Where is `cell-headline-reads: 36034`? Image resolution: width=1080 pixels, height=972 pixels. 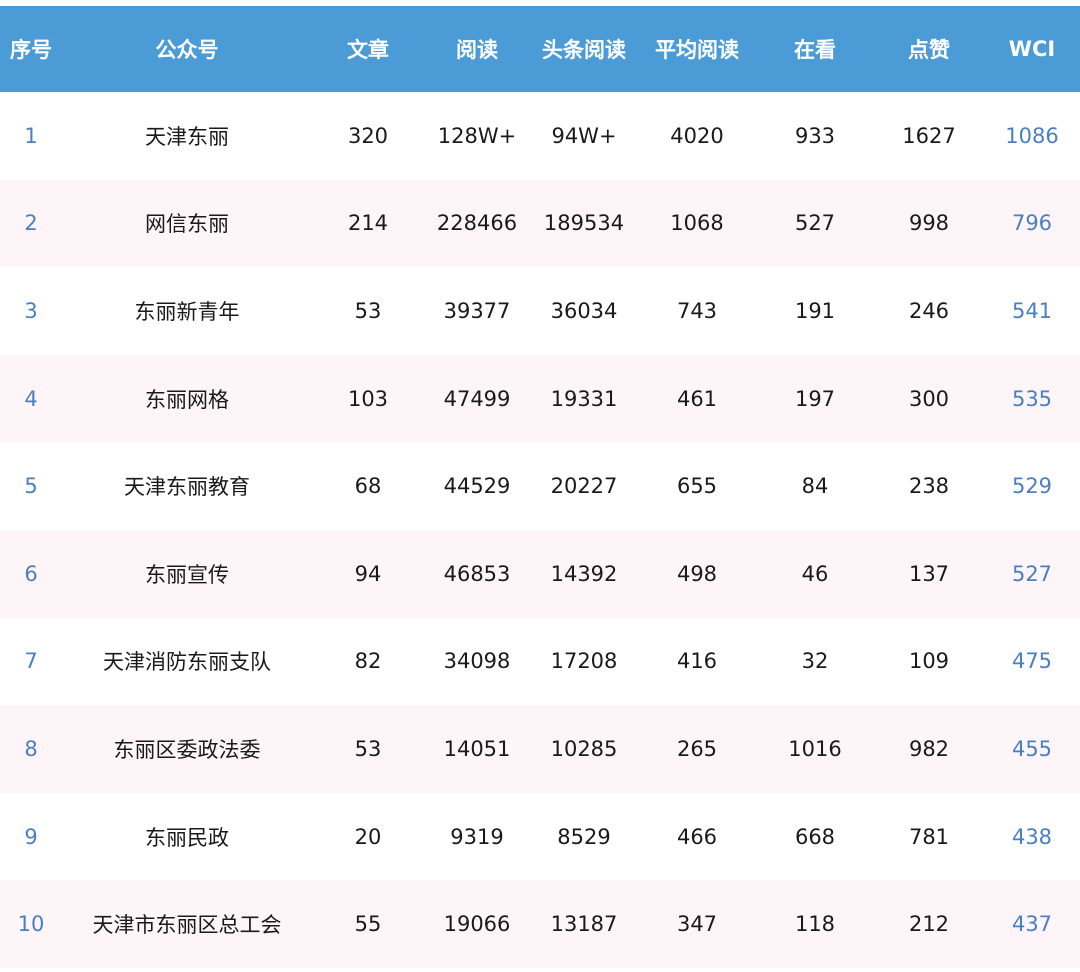
cell-headline-reads: 36034 is located at coordinates (584, 310).